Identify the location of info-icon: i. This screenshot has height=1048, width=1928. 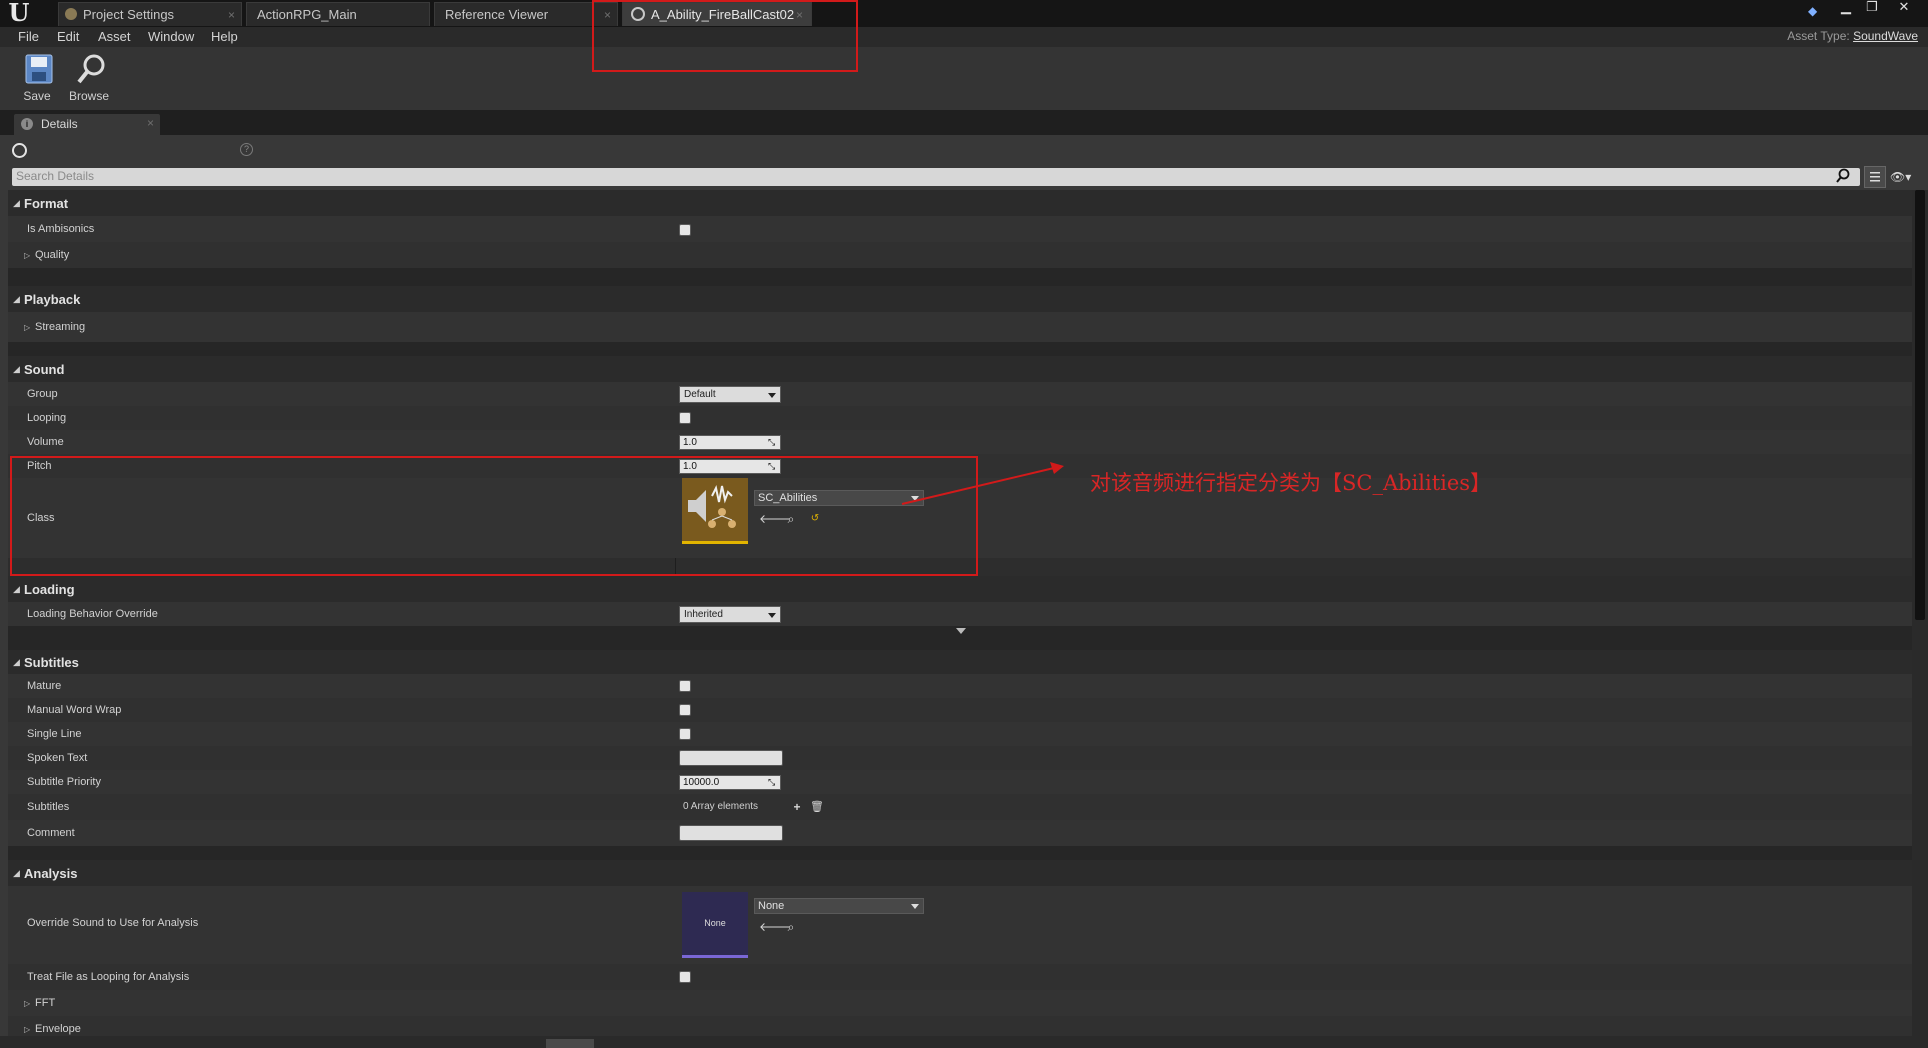
(27, 124).